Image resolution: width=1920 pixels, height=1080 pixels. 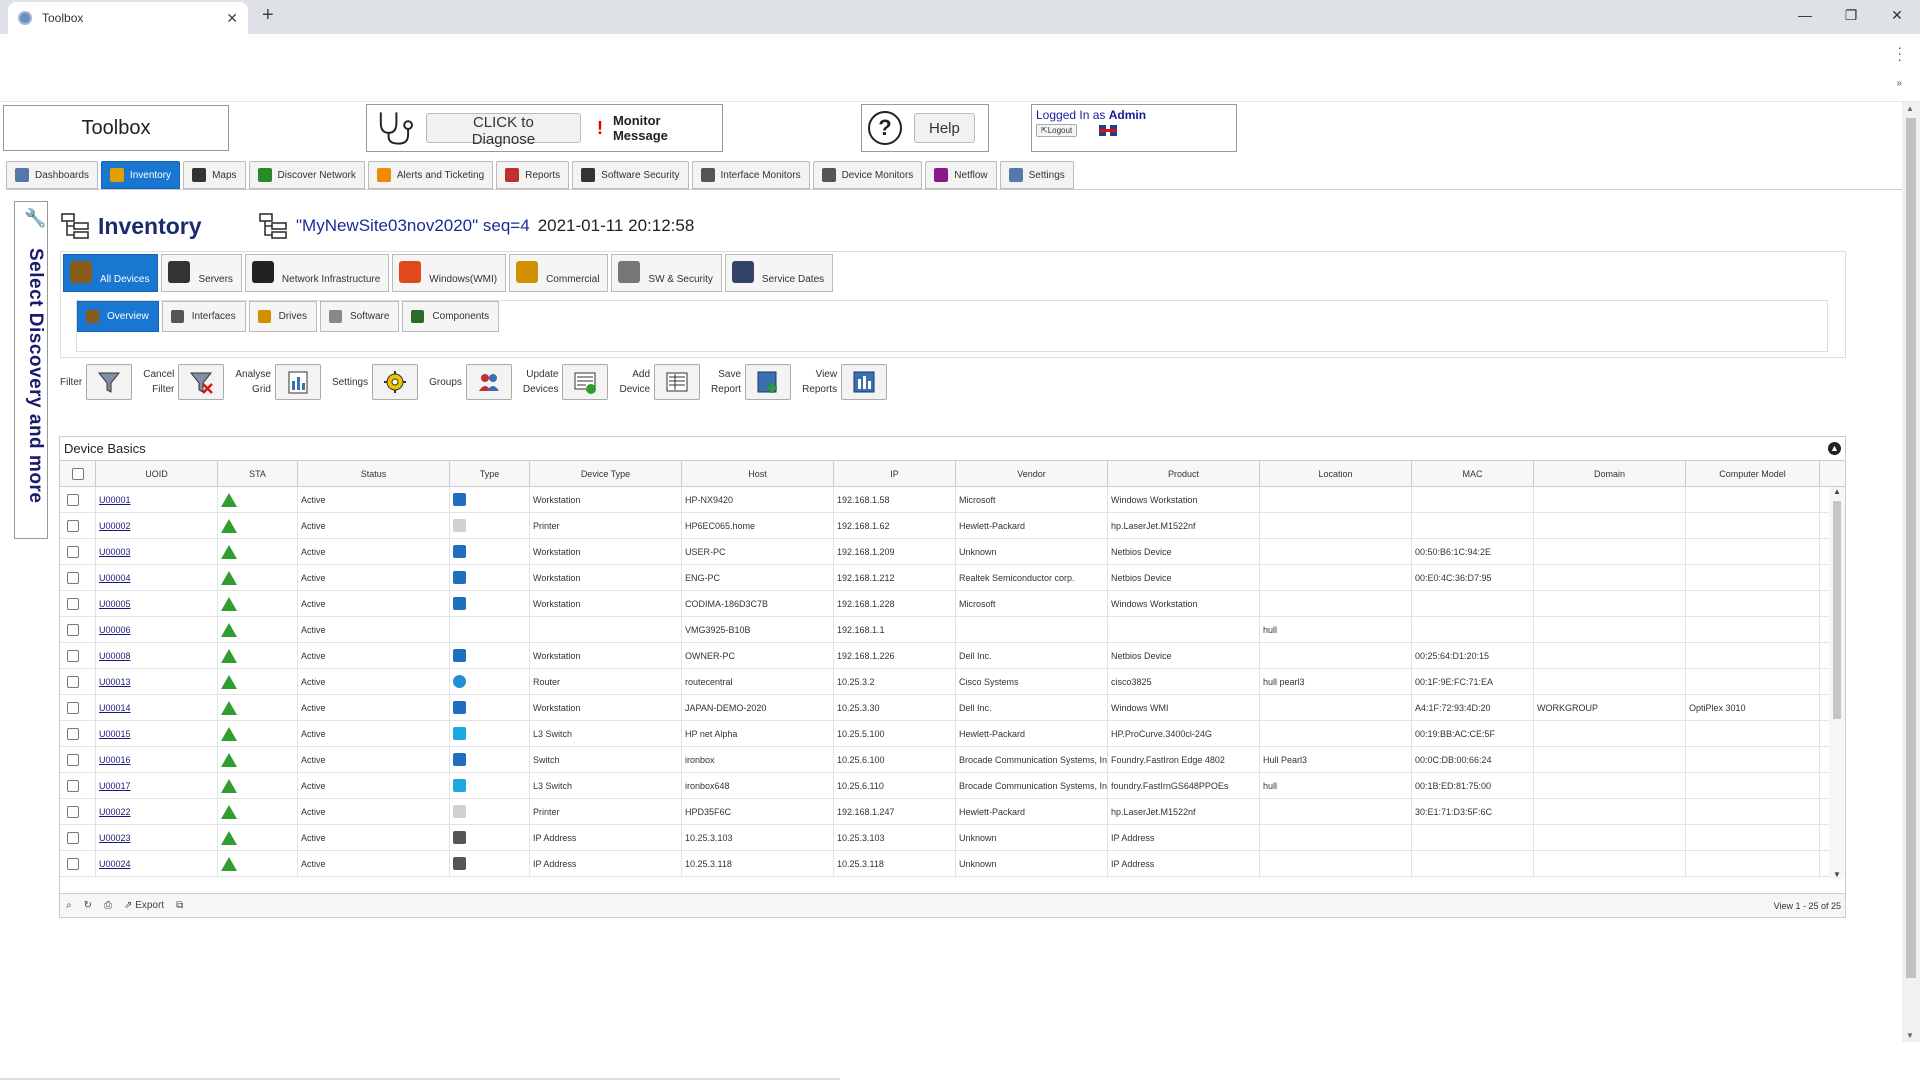 What do you see at coordinates (115, 630) in the screenshot?
I see `uoid-link: U00006` at bounding box center [115, 630].